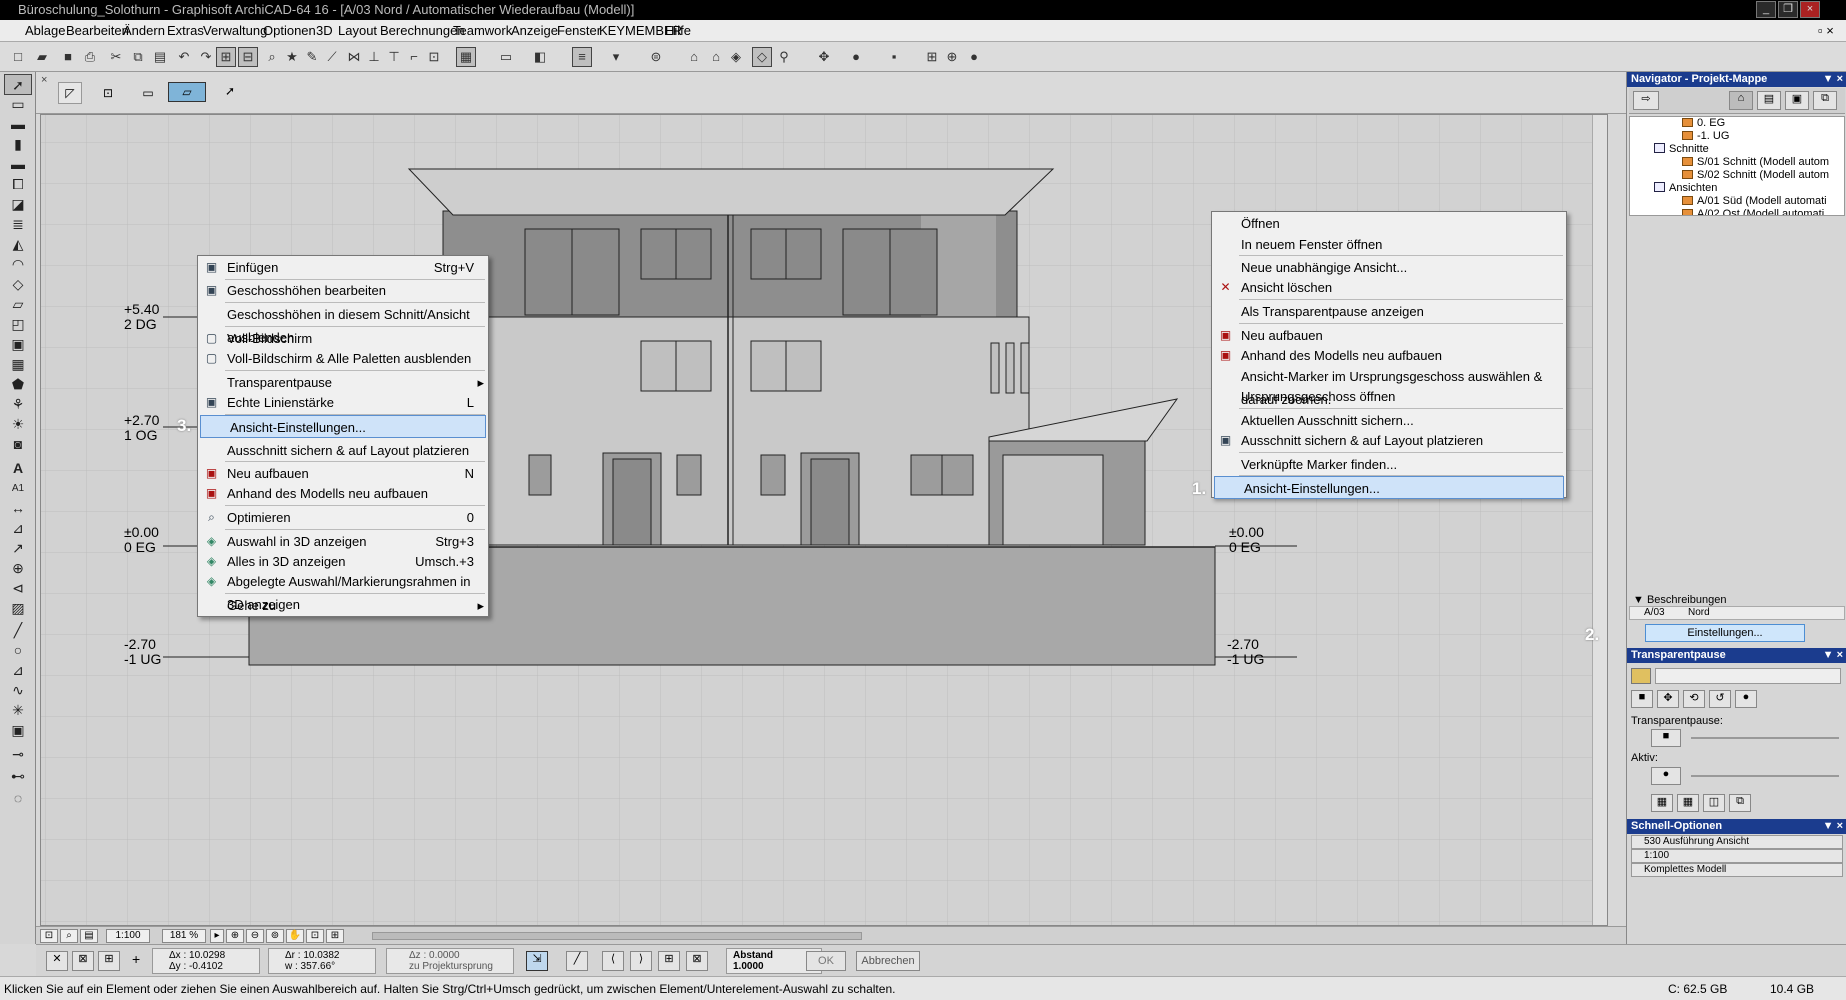 This screenshot has height=1000, width=1846. I want to click on trace-option-icon: ■, so click(1642, 699).